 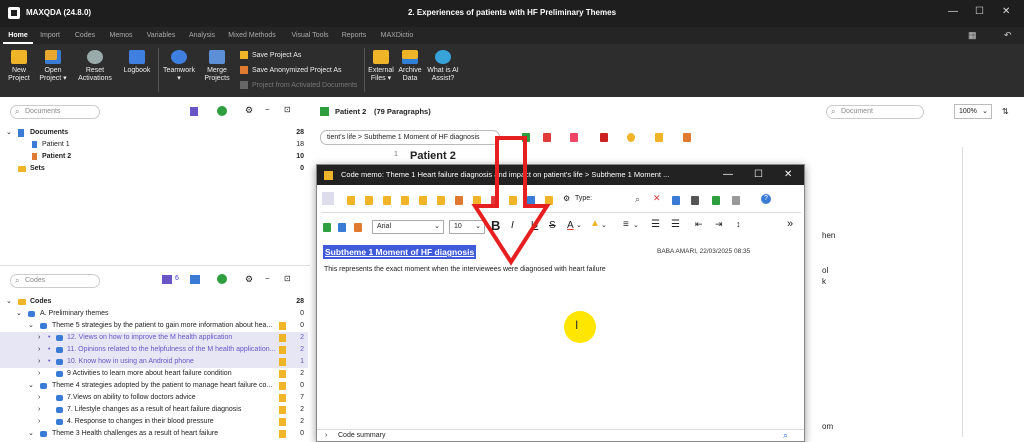 I want to click on zoom-select: 100% ⌄, so click(x=973, y=111).